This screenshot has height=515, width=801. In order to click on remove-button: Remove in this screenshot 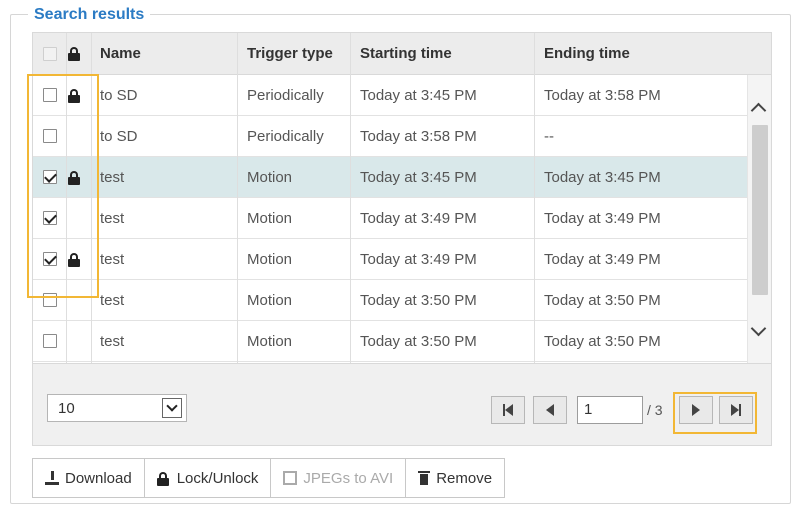, I will do `click(455, 478)`.